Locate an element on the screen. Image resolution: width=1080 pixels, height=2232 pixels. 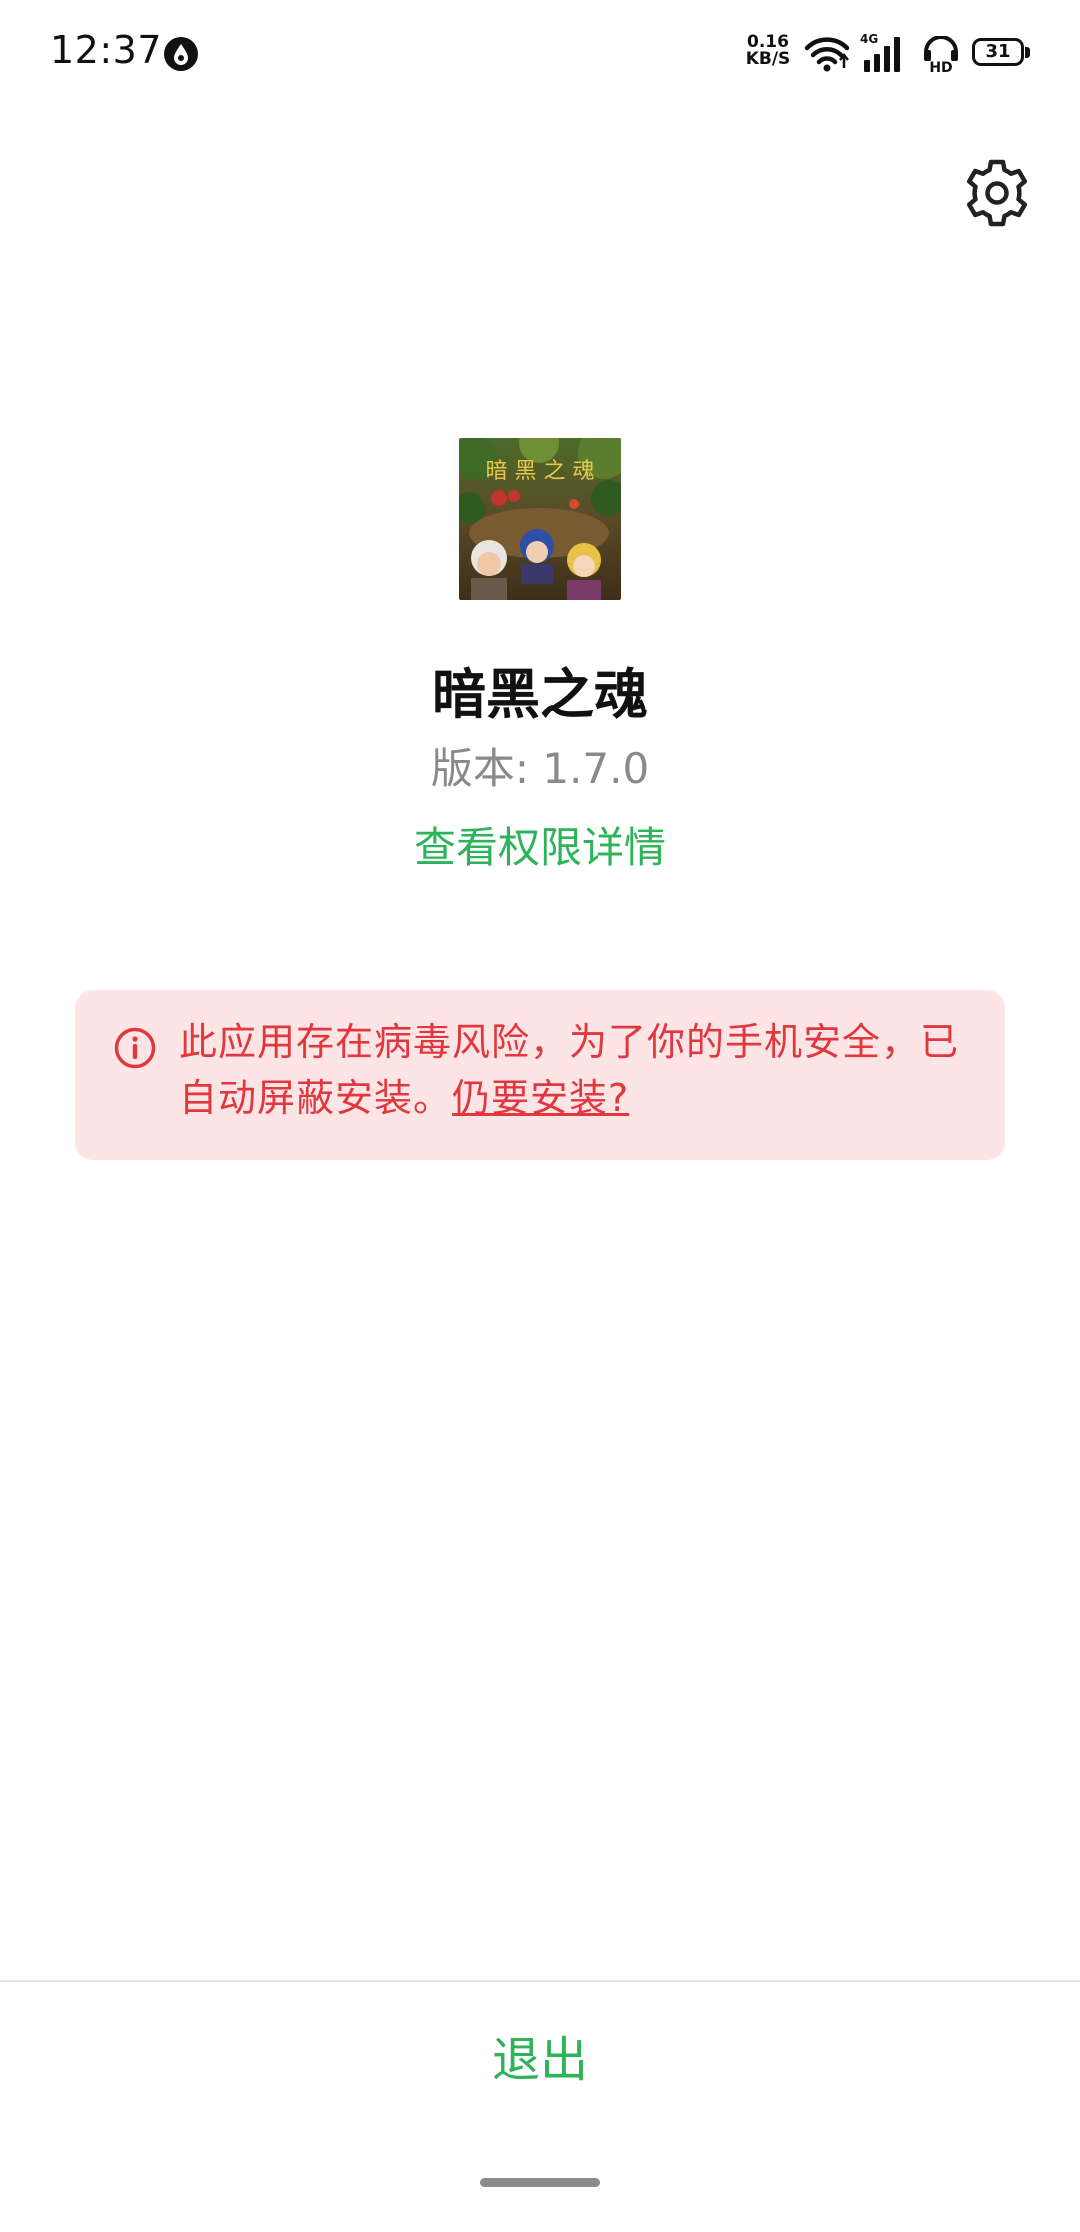
view-permissions-link: 查看权限详情 is located at coordinates (540, 844).